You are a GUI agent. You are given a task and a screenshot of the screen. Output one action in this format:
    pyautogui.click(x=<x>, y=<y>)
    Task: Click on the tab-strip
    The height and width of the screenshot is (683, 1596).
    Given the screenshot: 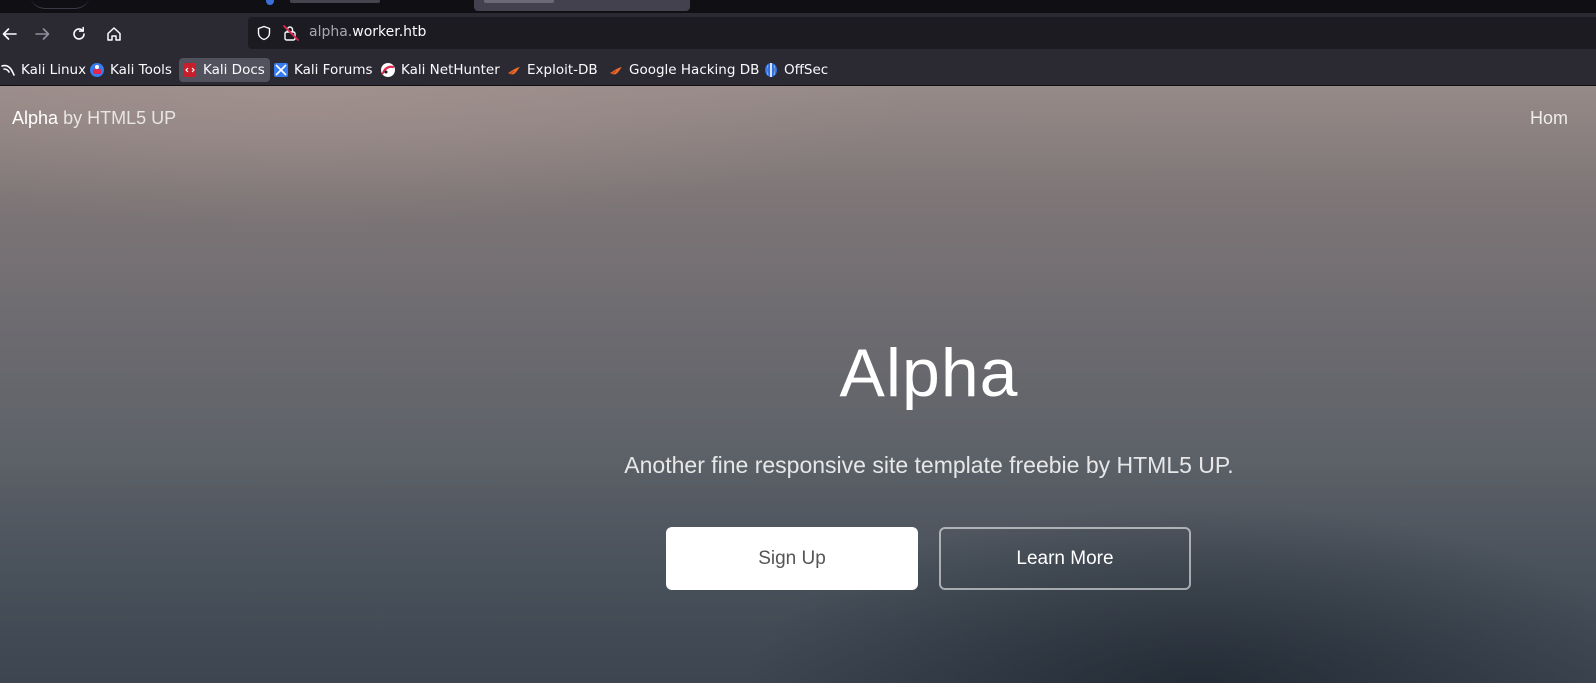 What is the action you would take?
    pyautogui.click(x=798, y=6)
    